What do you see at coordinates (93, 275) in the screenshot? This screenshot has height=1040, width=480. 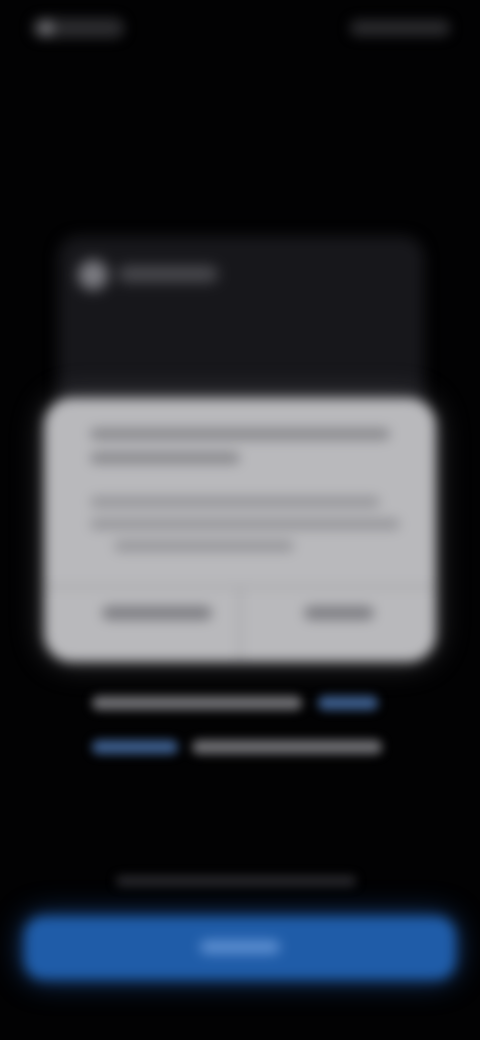 I see `app-icon` at bounding box center [93, 275].